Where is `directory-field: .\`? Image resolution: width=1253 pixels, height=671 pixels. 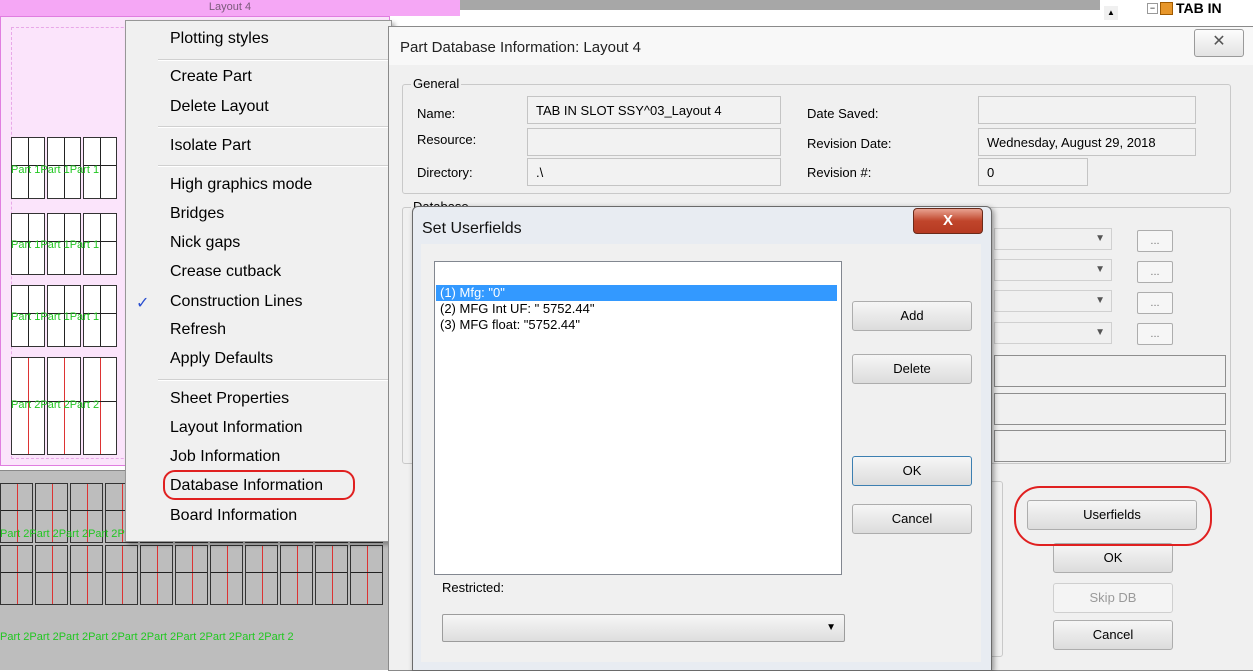 directory-field: .\ is located at coordinates (654, 172).